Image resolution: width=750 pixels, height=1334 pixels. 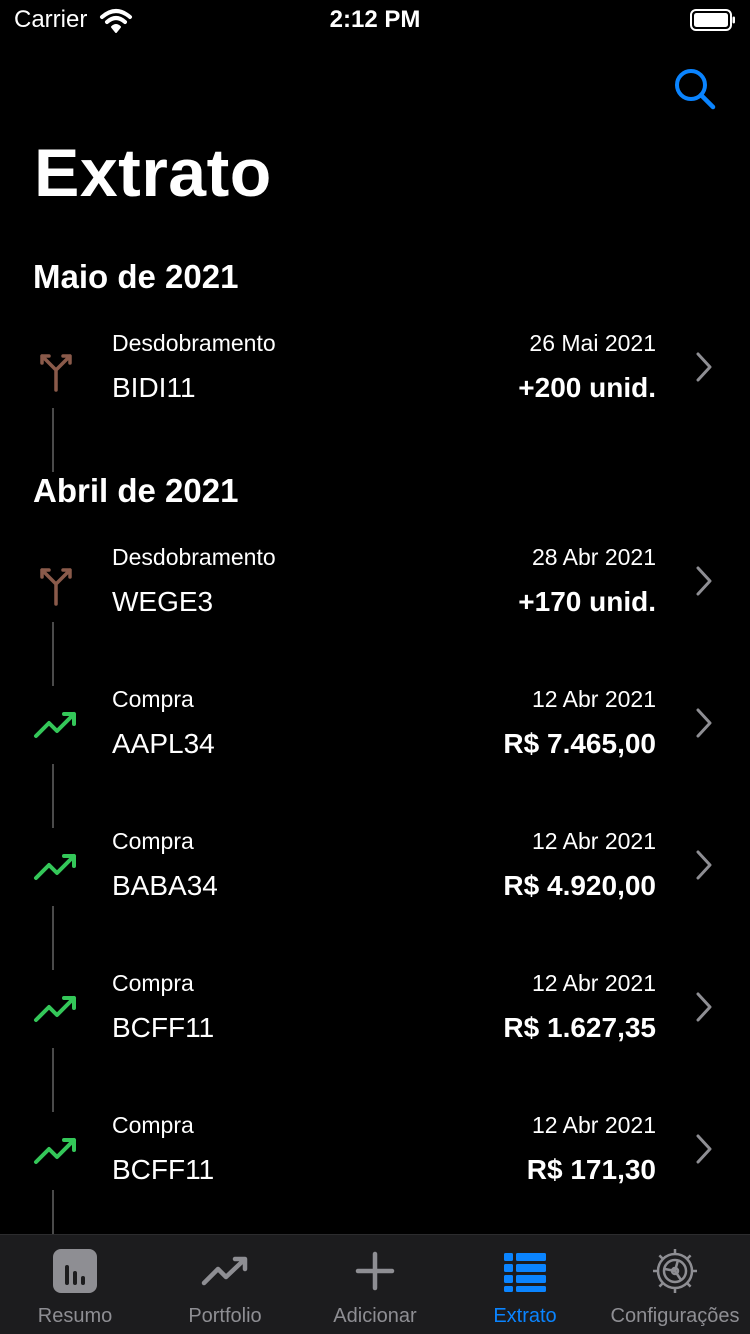 I want to click on transaction-row: Compra AAPL34 12 Abr 2021 R$ 7.465,00, so click(x=375, y=751).